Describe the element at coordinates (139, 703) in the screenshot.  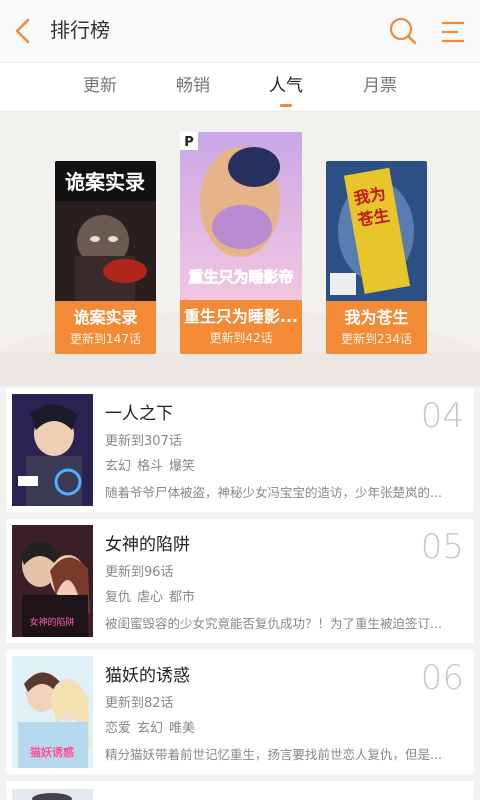
I see `comic-update: 更新到82话` at that location.